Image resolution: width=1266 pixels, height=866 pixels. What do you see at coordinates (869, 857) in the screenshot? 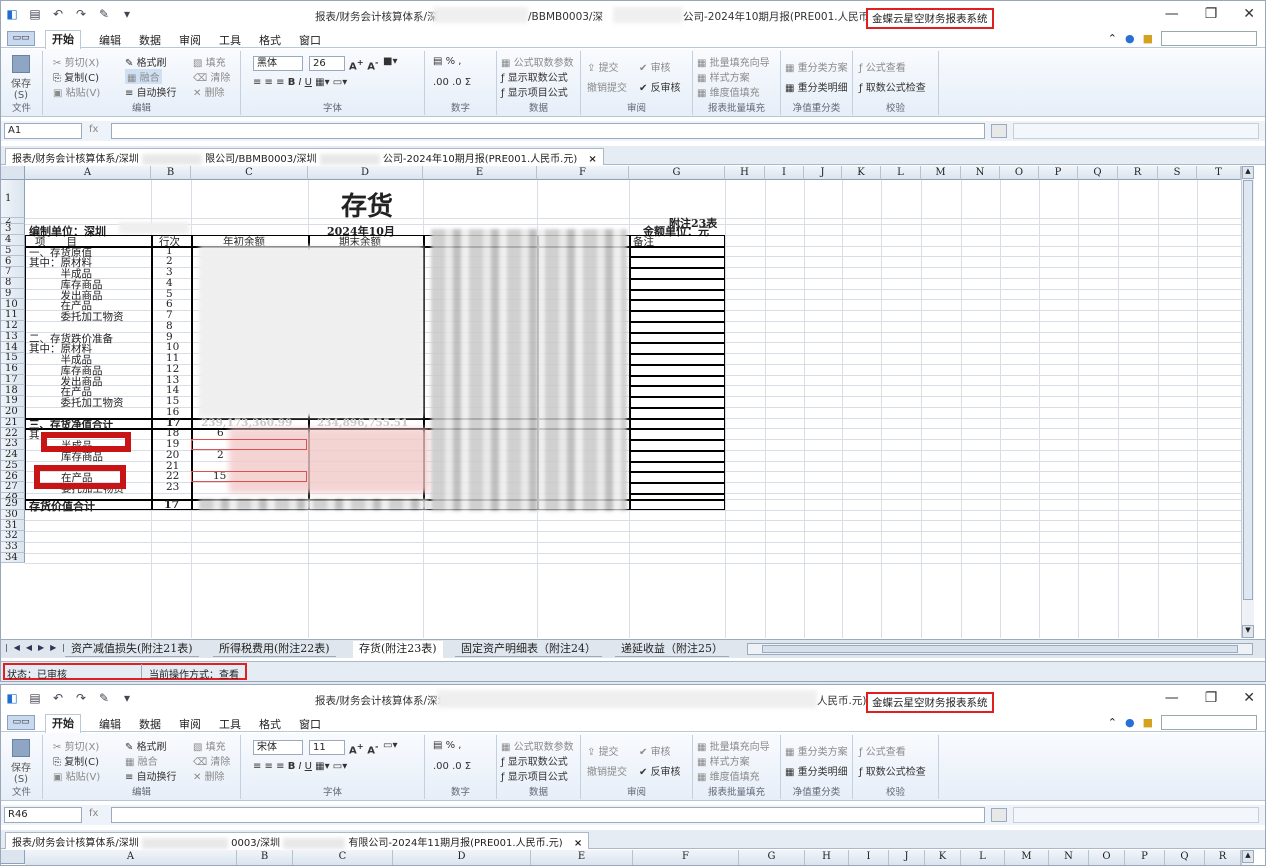
I see `column-header-i: I` at bounding box center [869, 857].